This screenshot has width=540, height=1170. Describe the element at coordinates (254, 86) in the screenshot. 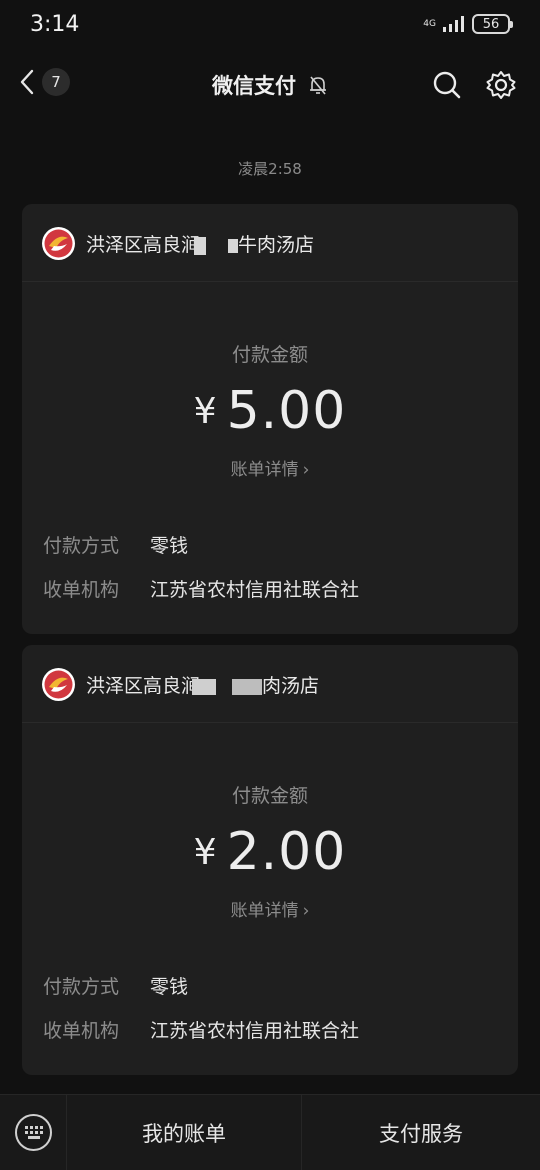

I see `page-title: 微信支付` at that location.